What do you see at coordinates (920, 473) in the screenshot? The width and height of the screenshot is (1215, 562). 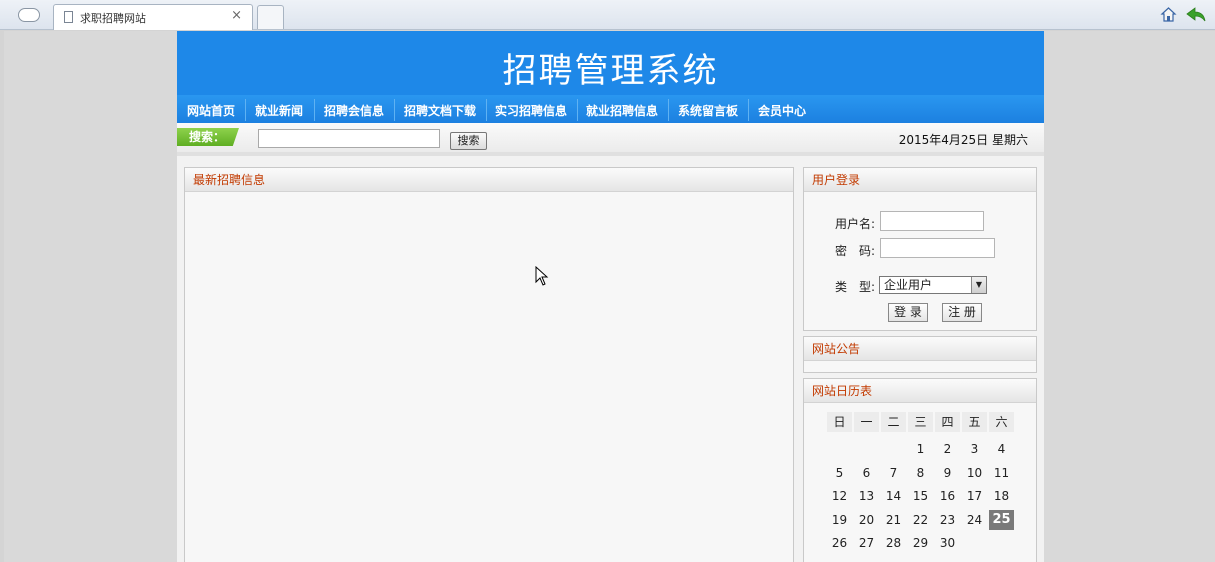 I see `calendar-day: 8` at bounding box center [920, 473].